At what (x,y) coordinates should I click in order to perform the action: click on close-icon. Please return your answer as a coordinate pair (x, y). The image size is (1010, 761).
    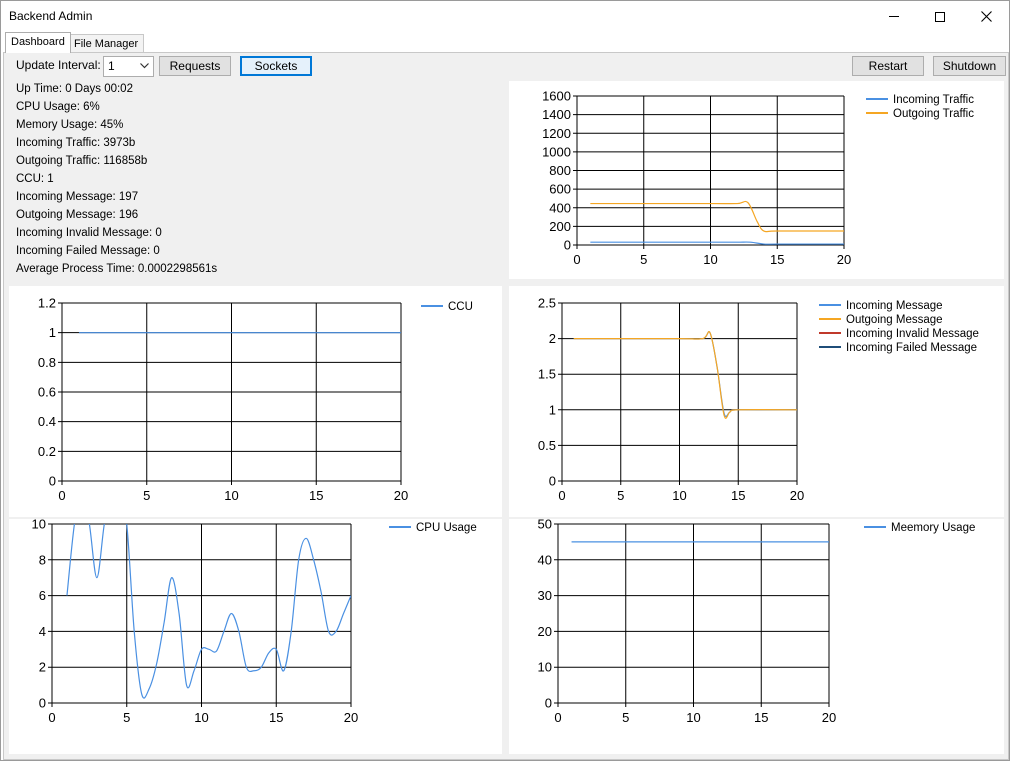
    Looking at the image, I should click on (986, 16).